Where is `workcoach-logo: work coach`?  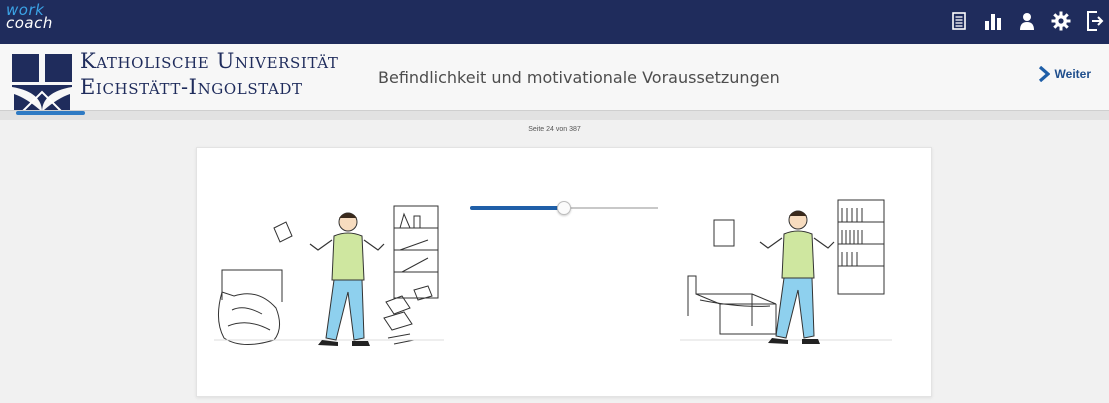
workcoach-logo: work coach is located at coordinates (29, 17).